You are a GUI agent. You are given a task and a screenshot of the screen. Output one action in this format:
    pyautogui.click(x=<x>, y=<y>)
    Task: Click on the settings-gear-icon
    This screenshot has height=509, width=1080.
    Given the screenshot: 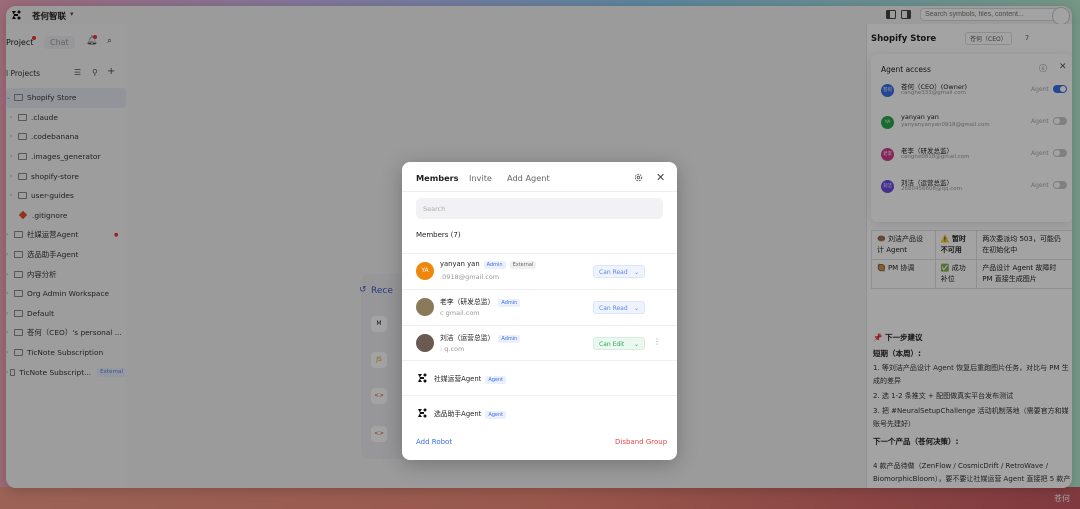 What is the action you would take?
    pyautogui.click(x=638, y=177)
    